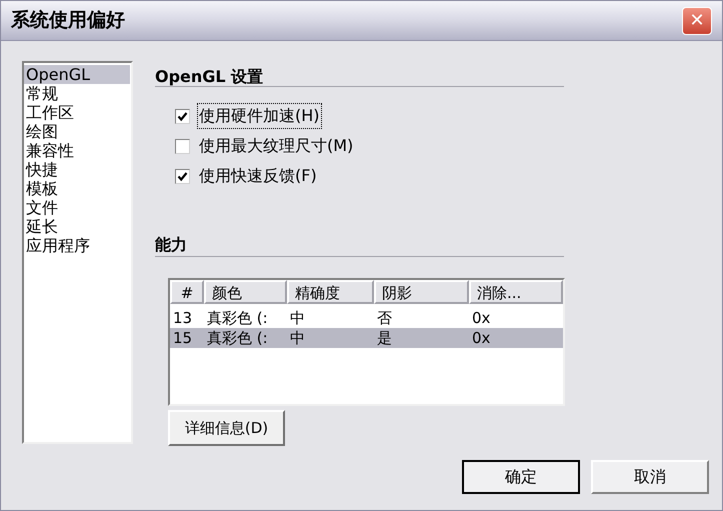 The image size is (723, 511). I want to click on column-header: 颜色, so click(245, 292).